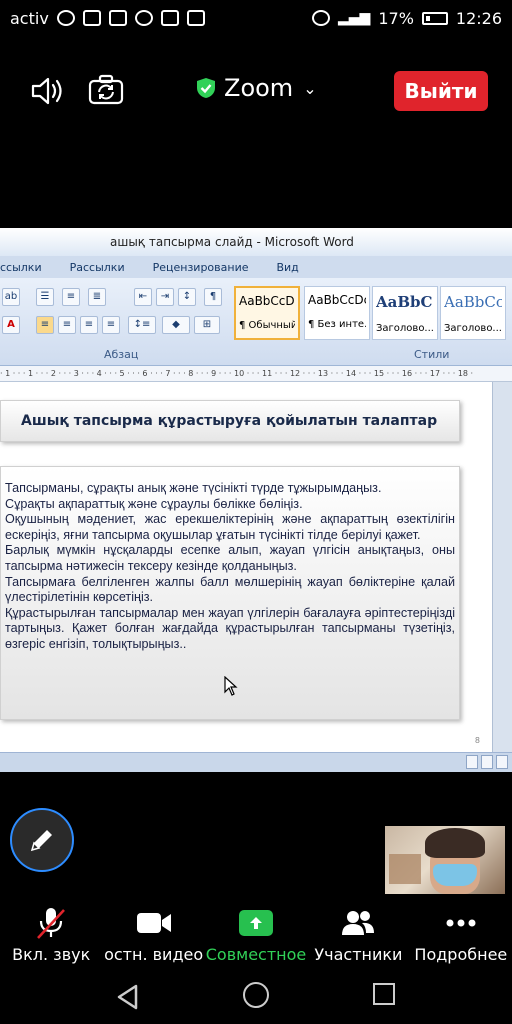 The width and height of the screenshot is (512, 1024). What do you see at coordinates (256, 267) in the screenshot?
I see `ribbon-tabs: ссылки Рассылки Рецензирование Вид` at bounding box center [256, 267].